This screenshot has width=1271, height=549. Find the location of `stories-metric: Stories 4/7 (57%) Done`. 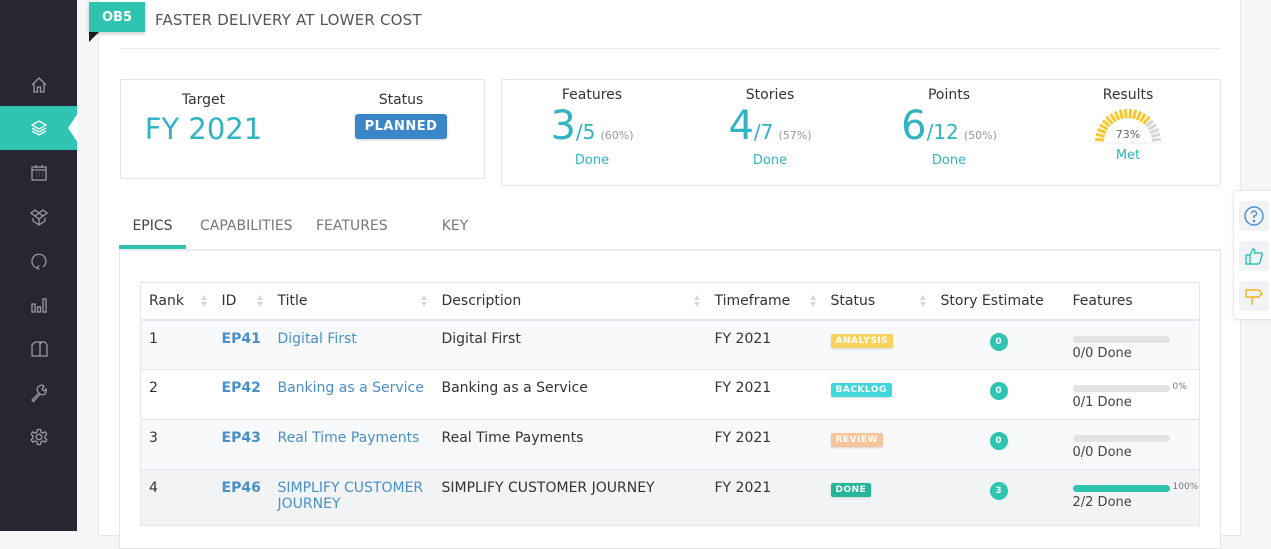

stories-metric: Stories 4/7 (57%) Done is located at coordinates (770, 127).